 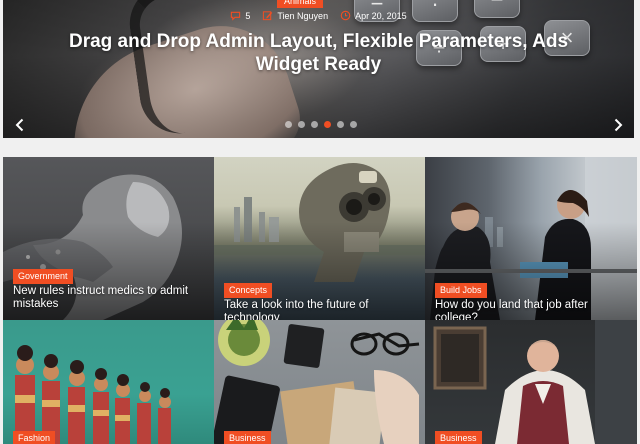 I want to click on card-category-badge: Fashion, so click(x=34, y=437).